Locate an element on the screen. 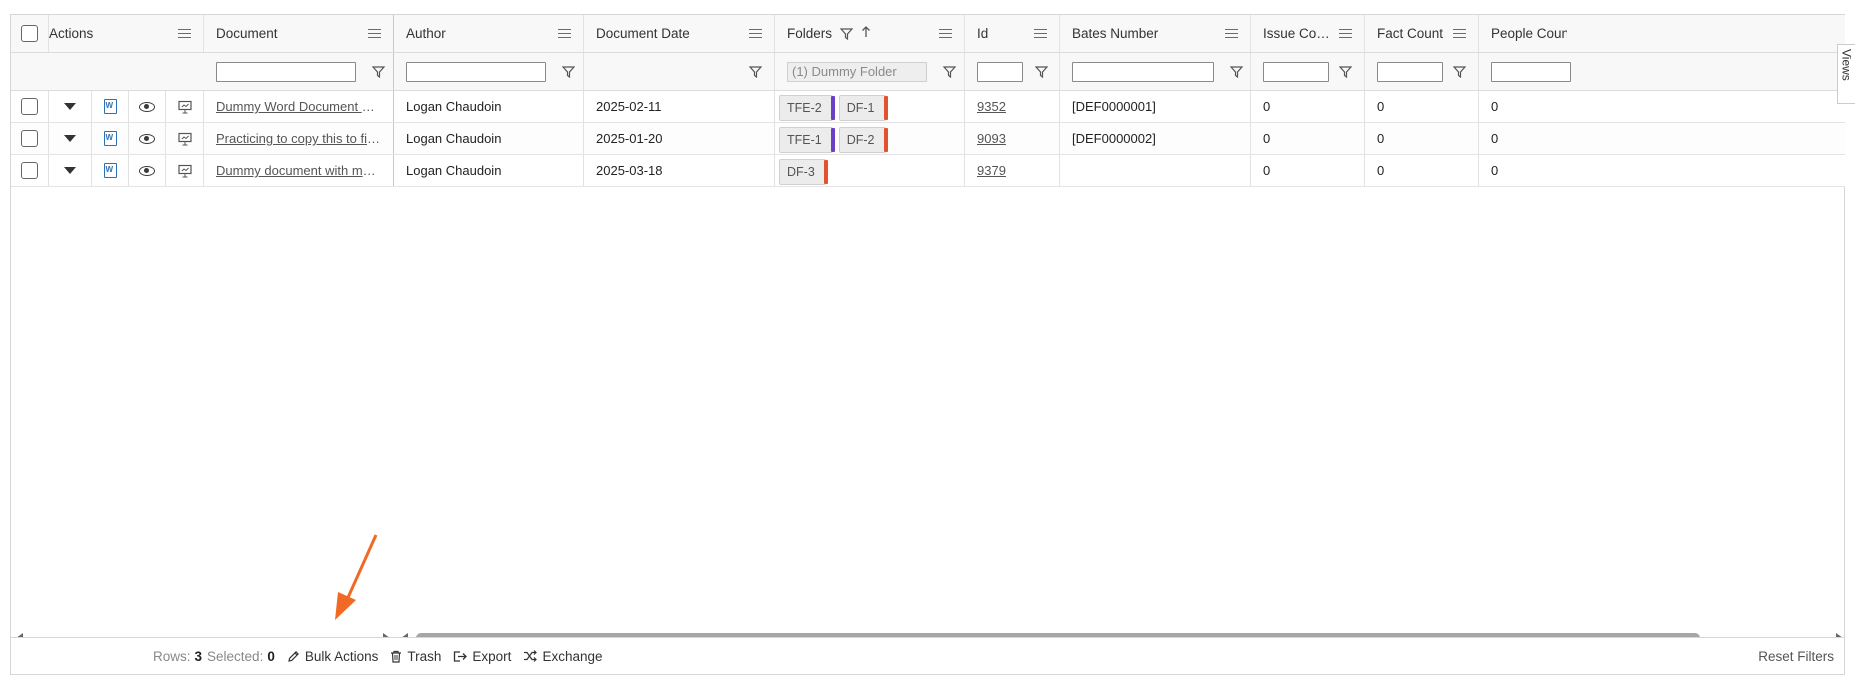  header-document-date: Document Date is located at coordinates (679, 33).